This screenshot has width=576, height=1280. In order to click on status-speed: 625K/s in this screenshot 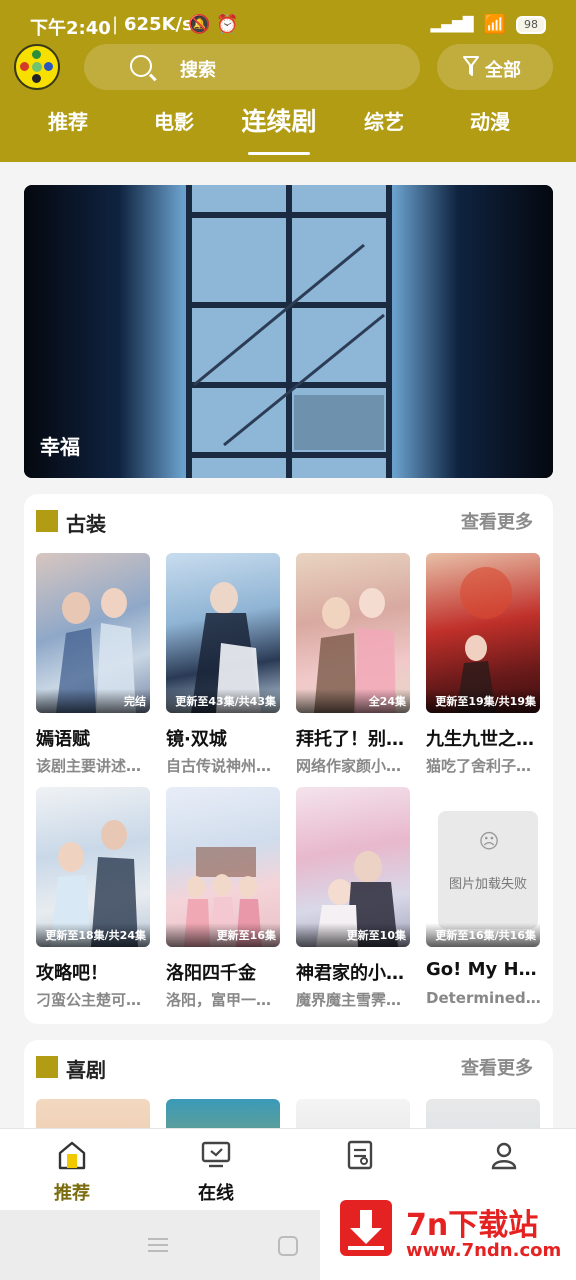, I will do `click(158, 24)`.